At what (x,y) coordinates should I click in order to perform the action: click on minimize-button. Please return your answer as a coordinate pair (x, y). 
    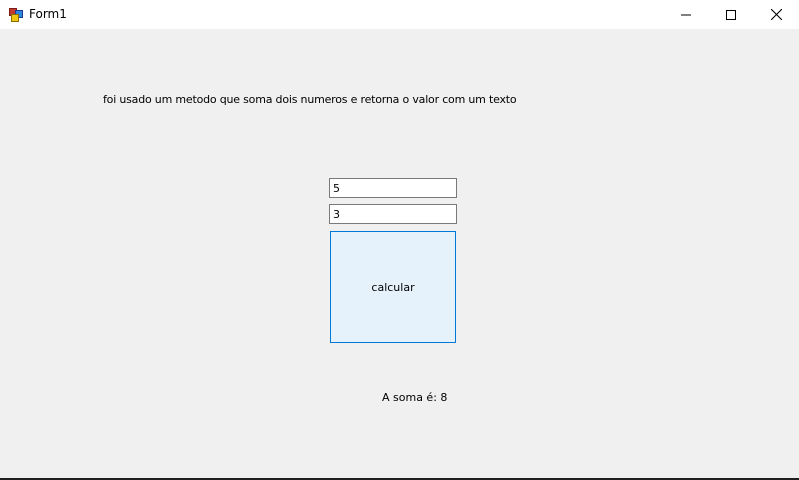
    Looking at the image, I should click on (686, 14).